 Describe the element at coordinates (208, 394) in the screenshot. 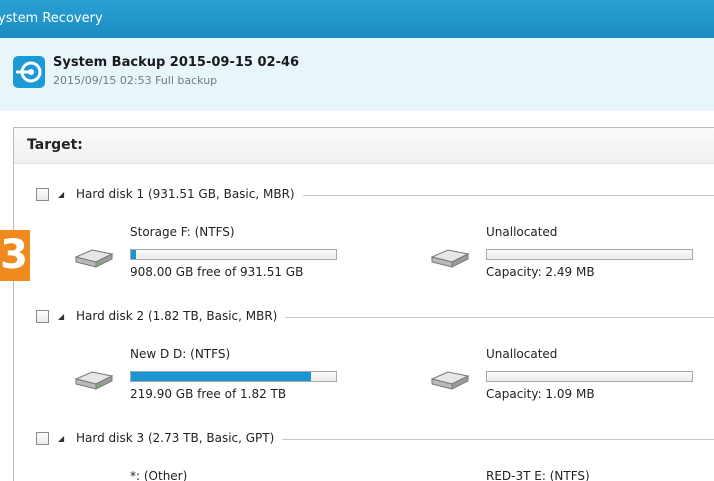

I see `partition-info: 219.90 GB free of 1.82 TB` at that location.